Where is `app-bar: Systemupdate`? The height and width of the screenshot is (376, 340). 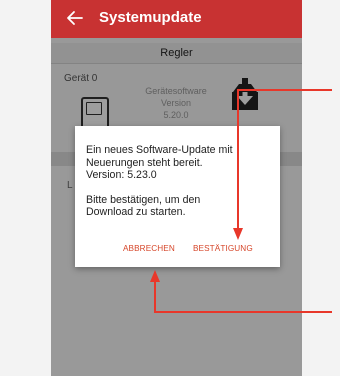 app-bar: Systemupdate is located at coordinates (176, 19).